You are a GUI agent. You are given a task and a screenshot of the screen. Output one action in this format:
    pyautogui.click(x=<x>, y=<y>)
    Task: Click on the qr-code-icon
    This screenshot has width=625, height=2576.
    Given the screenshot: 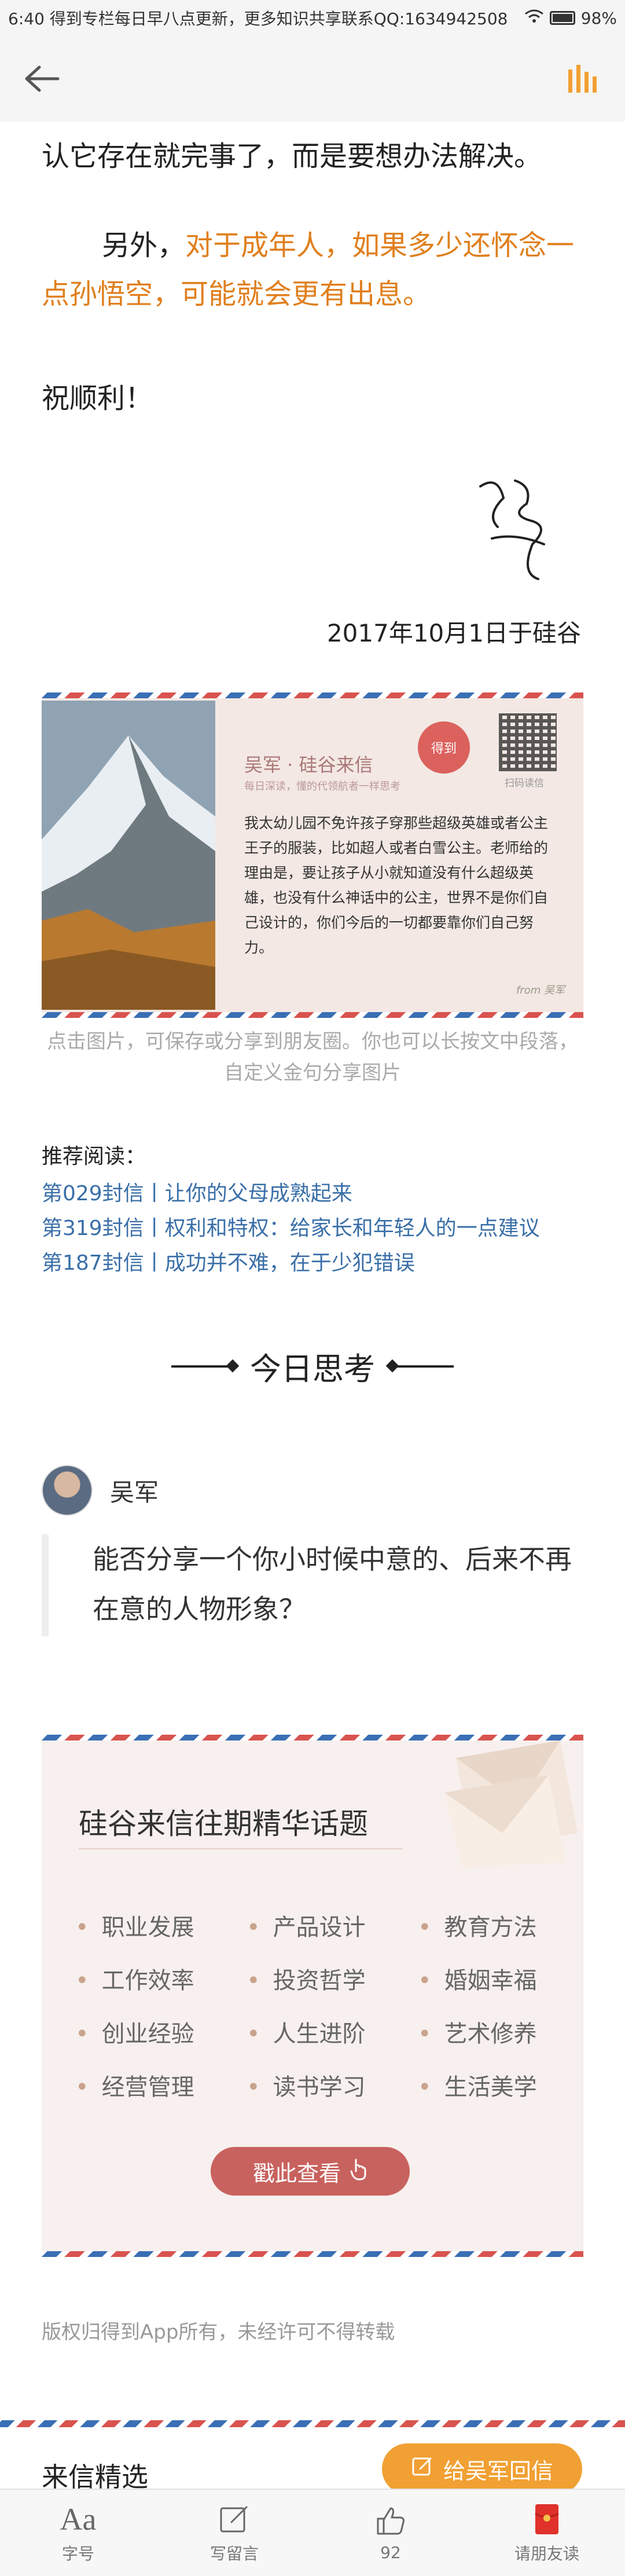 What is the action you would take?
    pyautogui.click(x=528, y=742)
    